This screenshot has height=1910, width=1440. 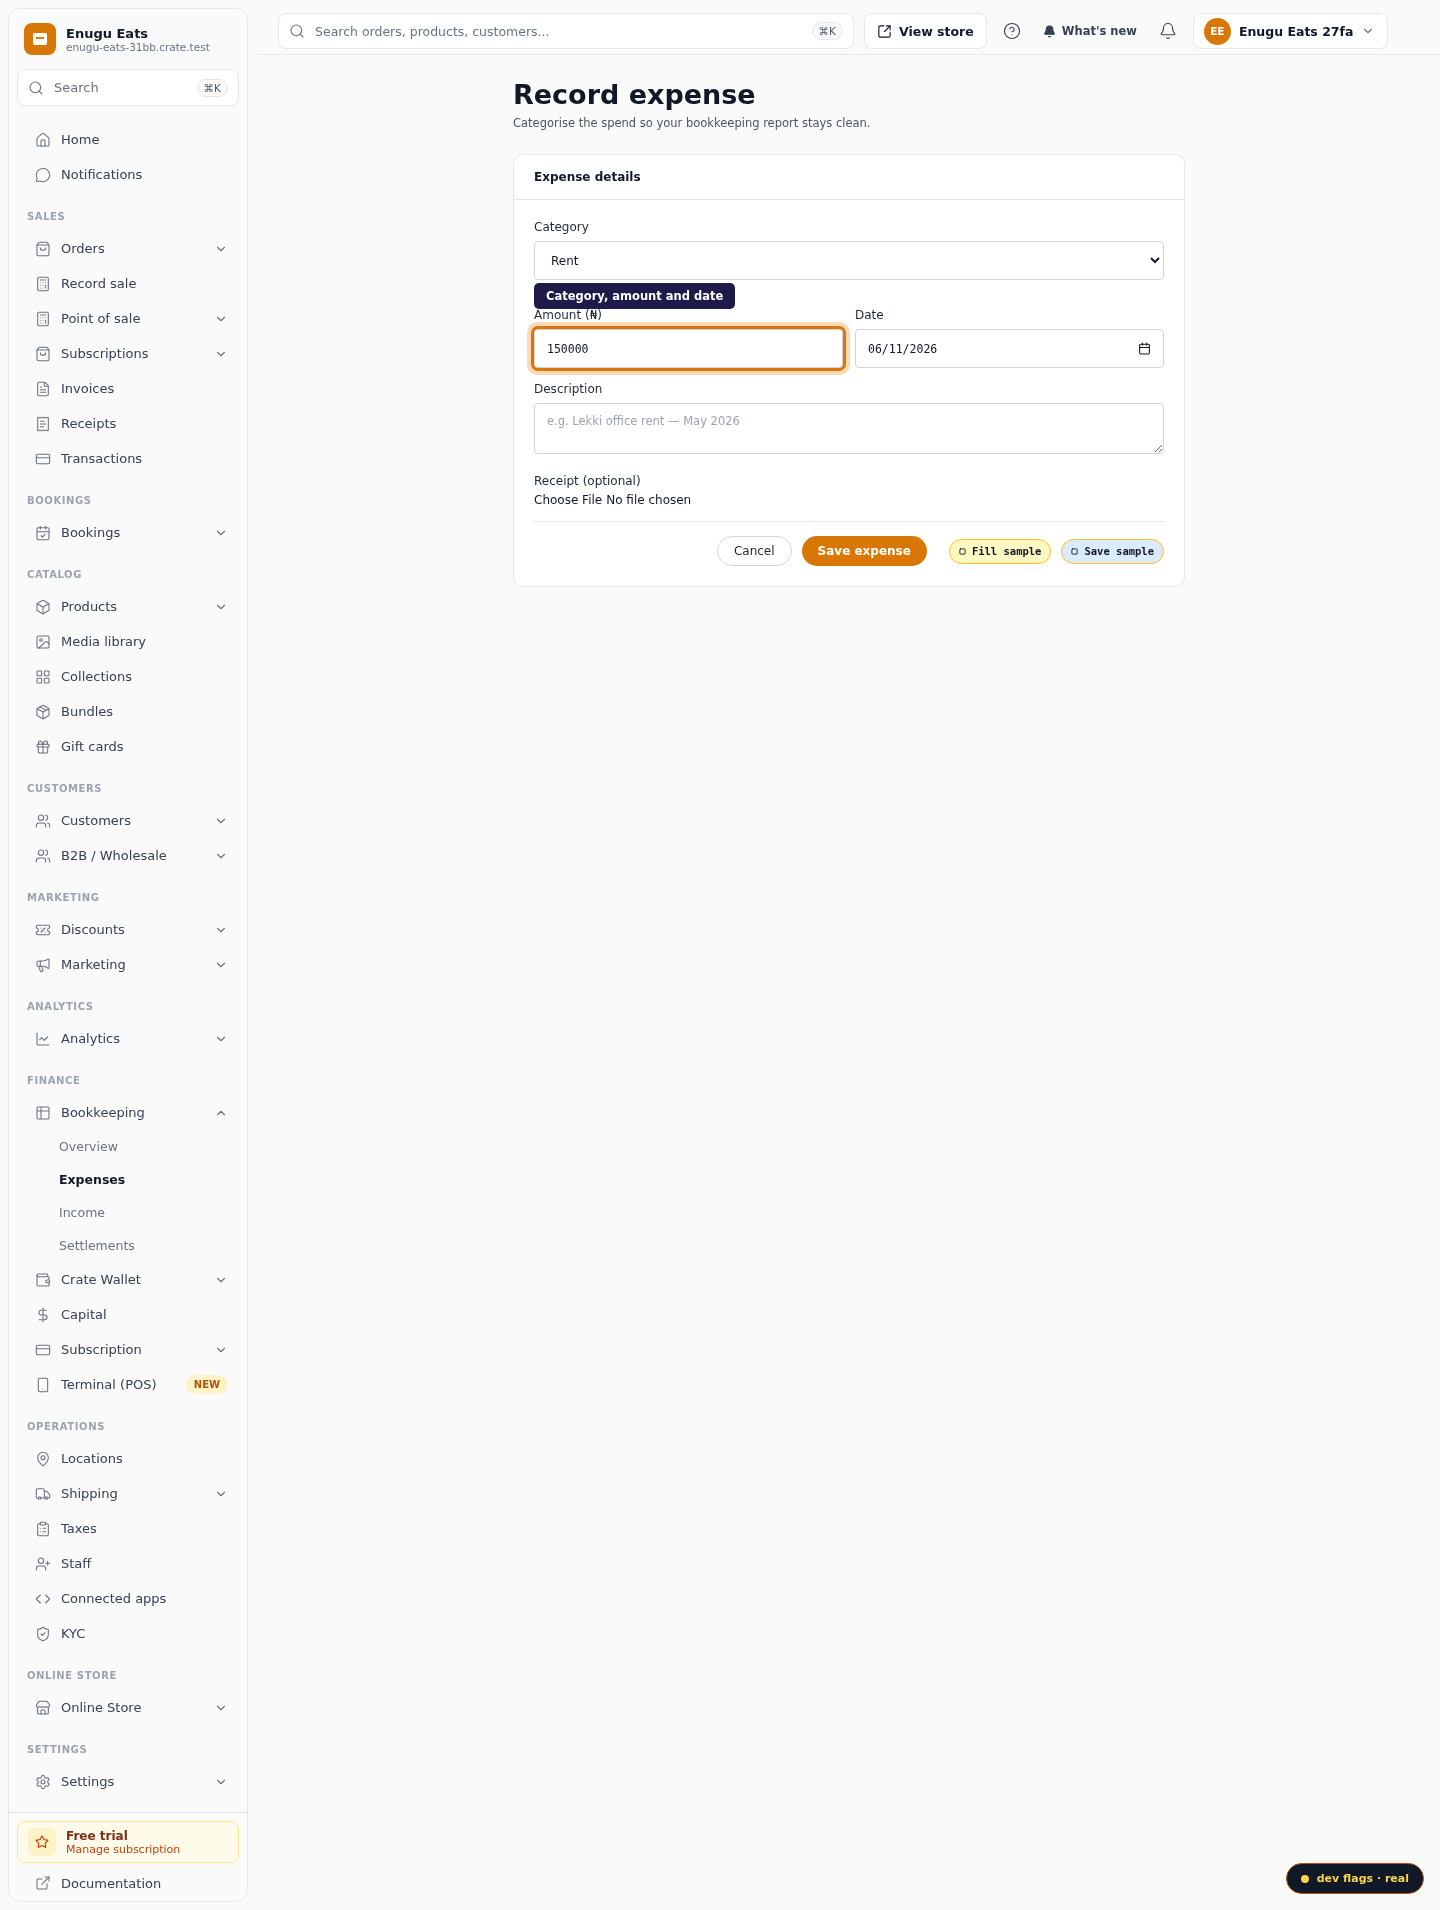 I want to click on sidebar-item: Products, so click(x=128, y=606).